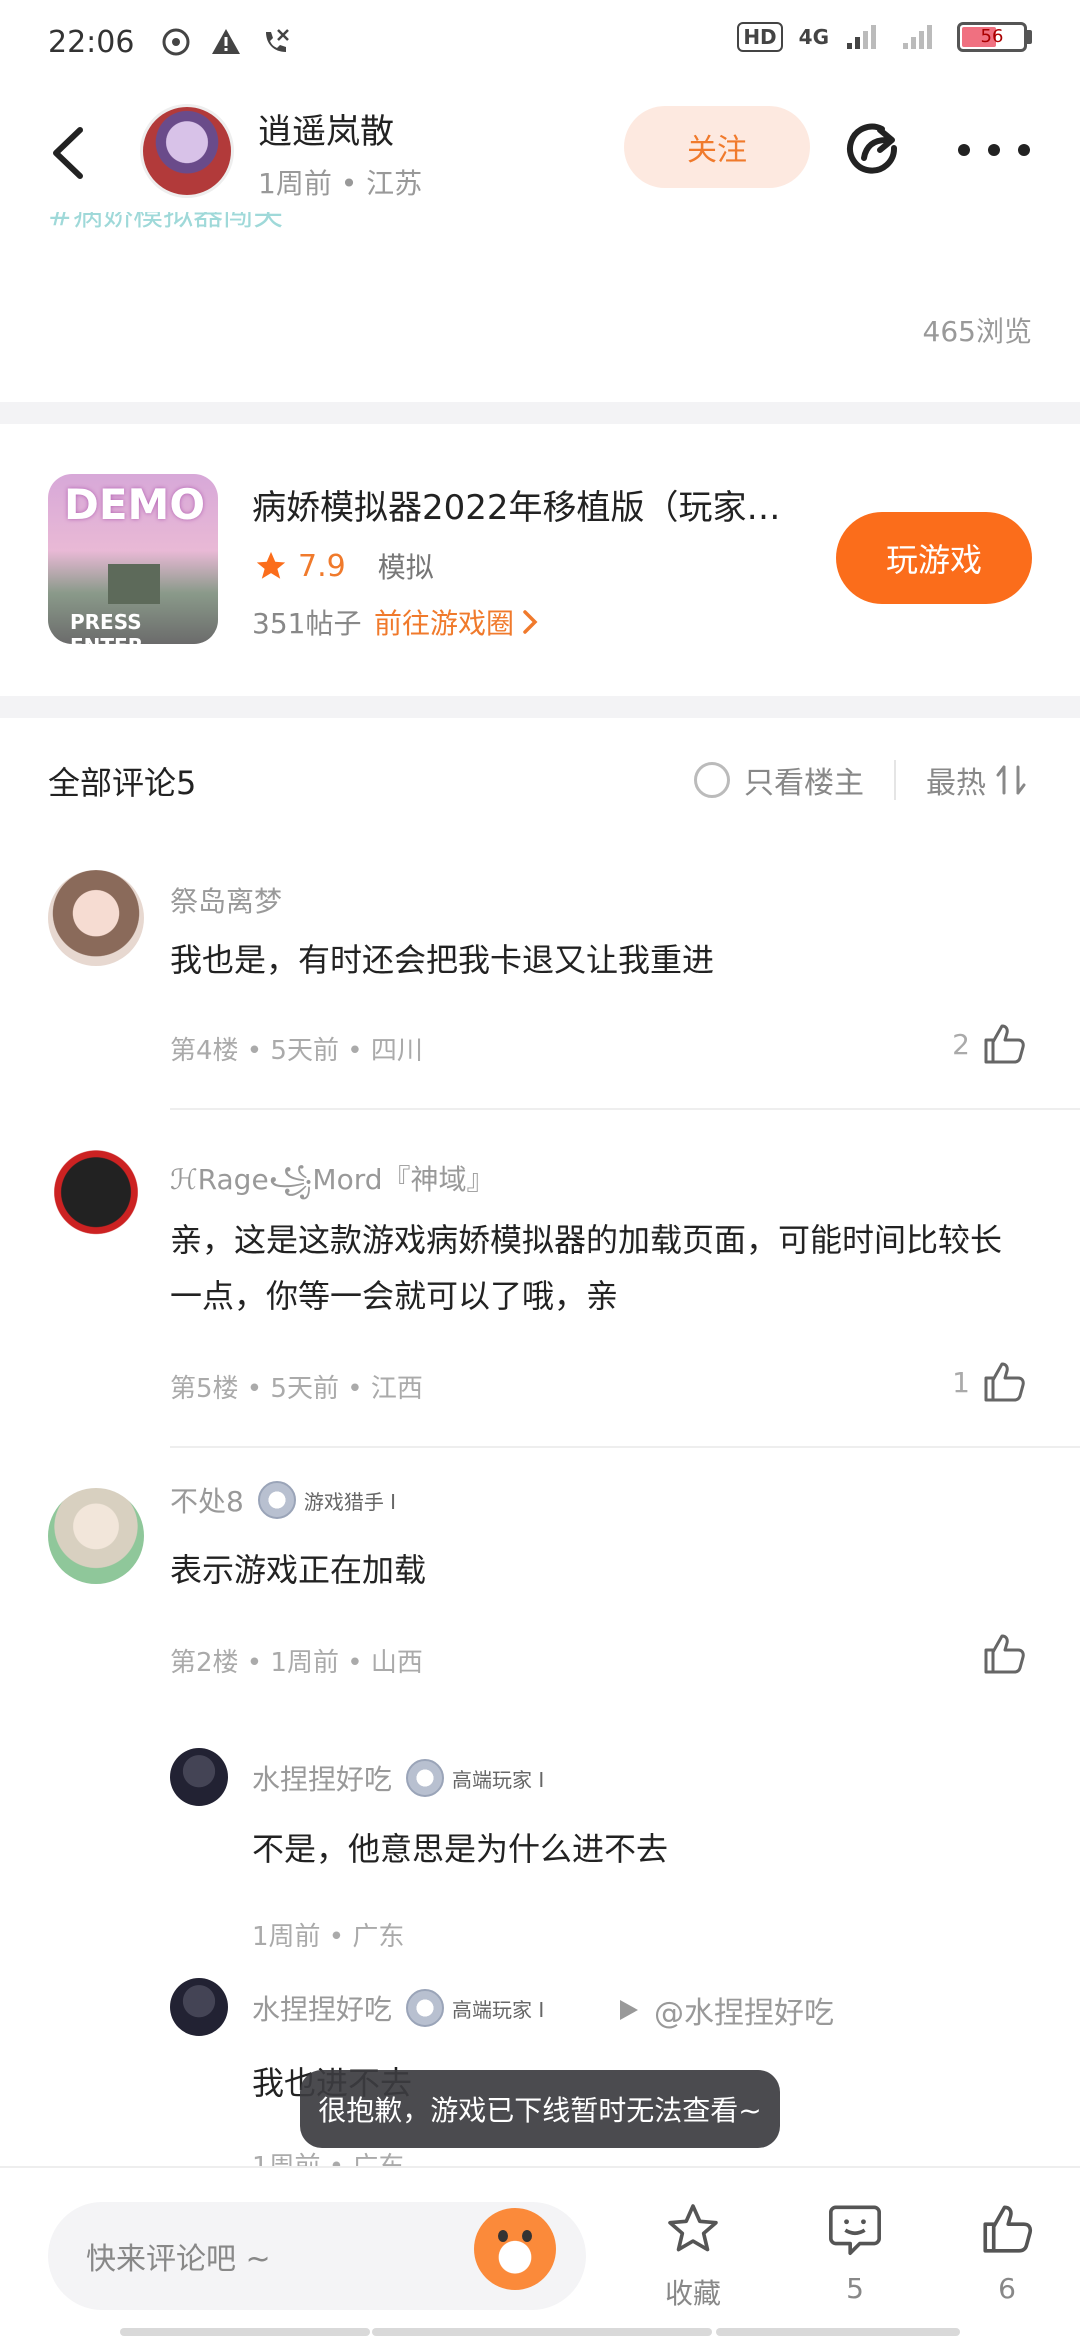 This screenshot has height=2340, width=1080. I want to click on collect-label: 收藏, so click(693, 2292).